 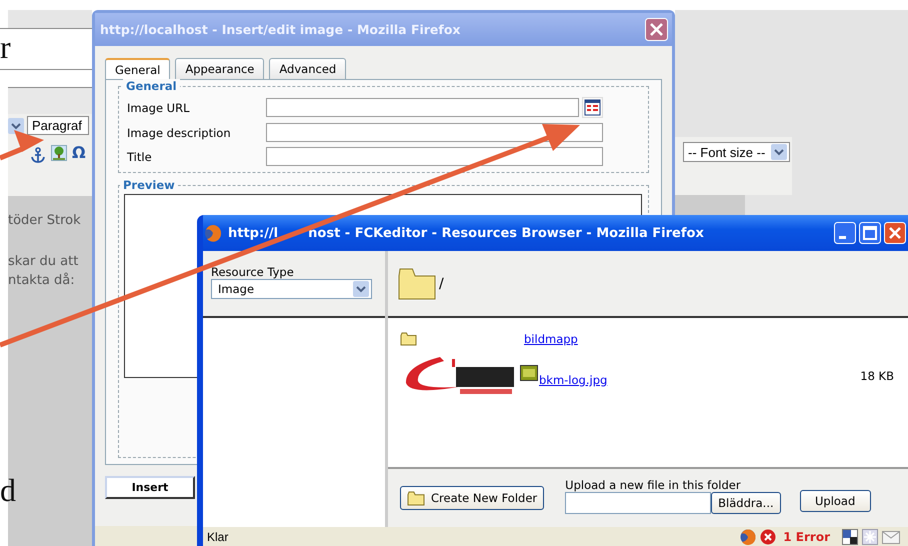 I want to click on field-label: Title, so click(x=140, y=157).